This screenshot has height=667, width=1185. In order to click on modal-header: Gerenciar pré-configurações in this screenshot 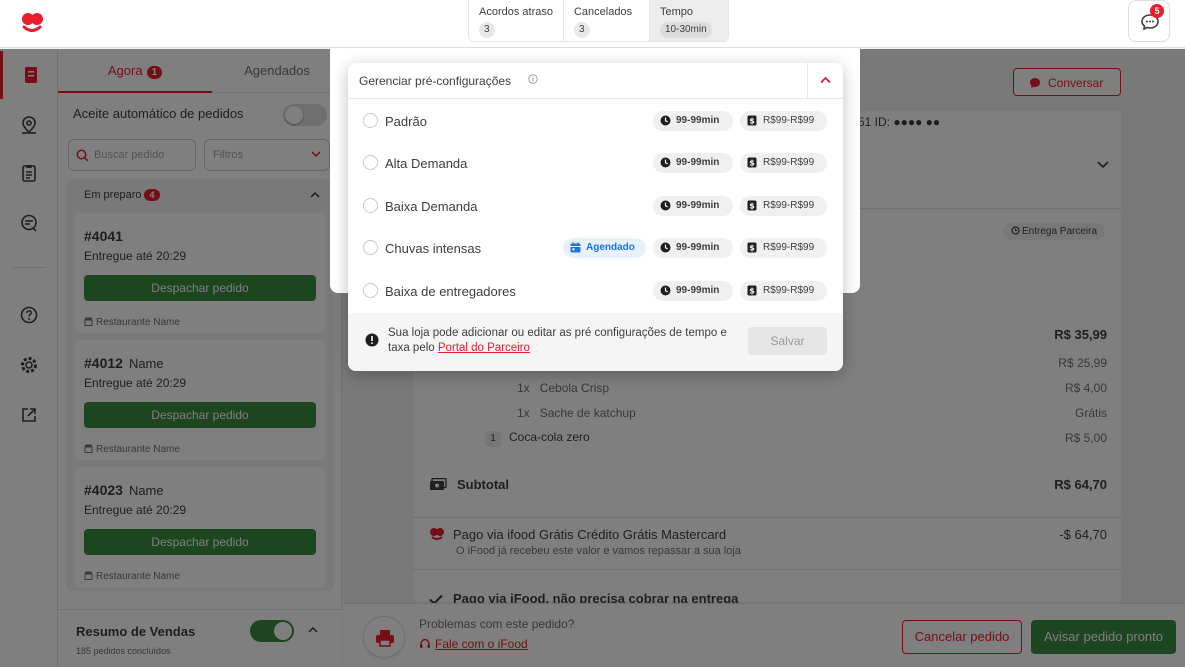, I will do `click(595, 81)`.